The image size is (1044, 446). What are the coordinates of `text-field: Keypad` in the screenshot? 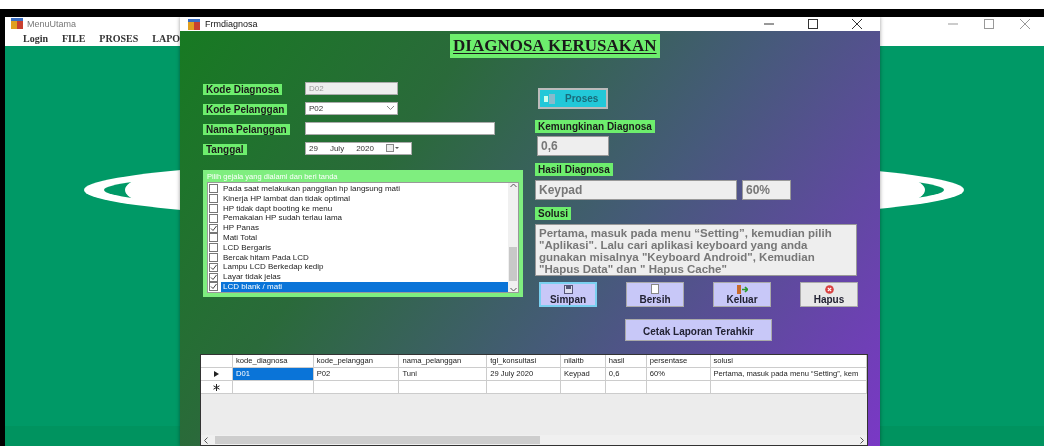 It's located at (636, 190).